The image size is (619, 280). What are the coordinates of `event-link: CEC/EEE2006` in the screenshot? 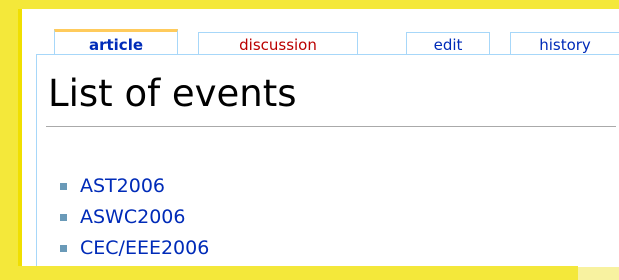 It's located at (144, 248).